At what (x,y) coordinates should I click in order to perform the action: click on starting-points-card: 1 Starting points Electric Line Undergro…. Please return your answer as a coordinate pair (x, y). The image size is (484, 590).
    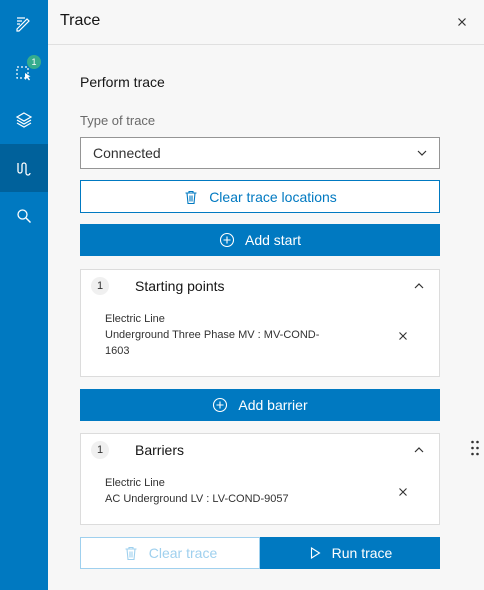
    Looking at the image, I should click on (260, 323).